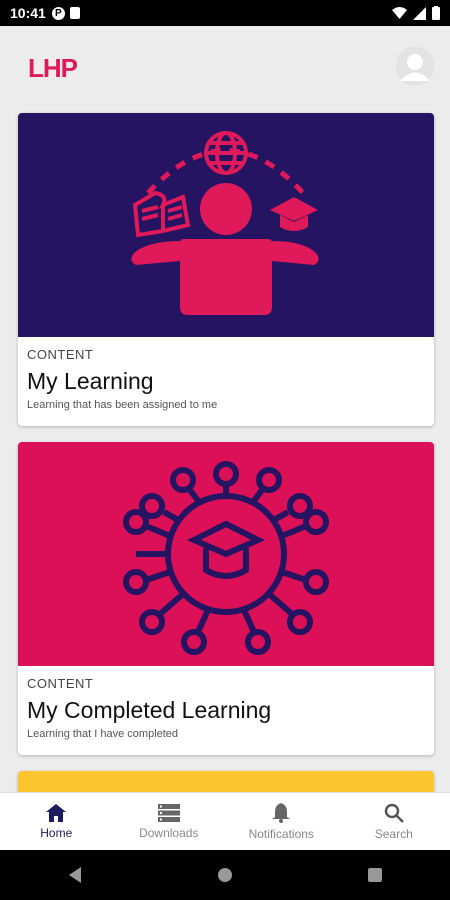  I want to click on card-subtitle: Learning that I have completed, so click(103, 734).